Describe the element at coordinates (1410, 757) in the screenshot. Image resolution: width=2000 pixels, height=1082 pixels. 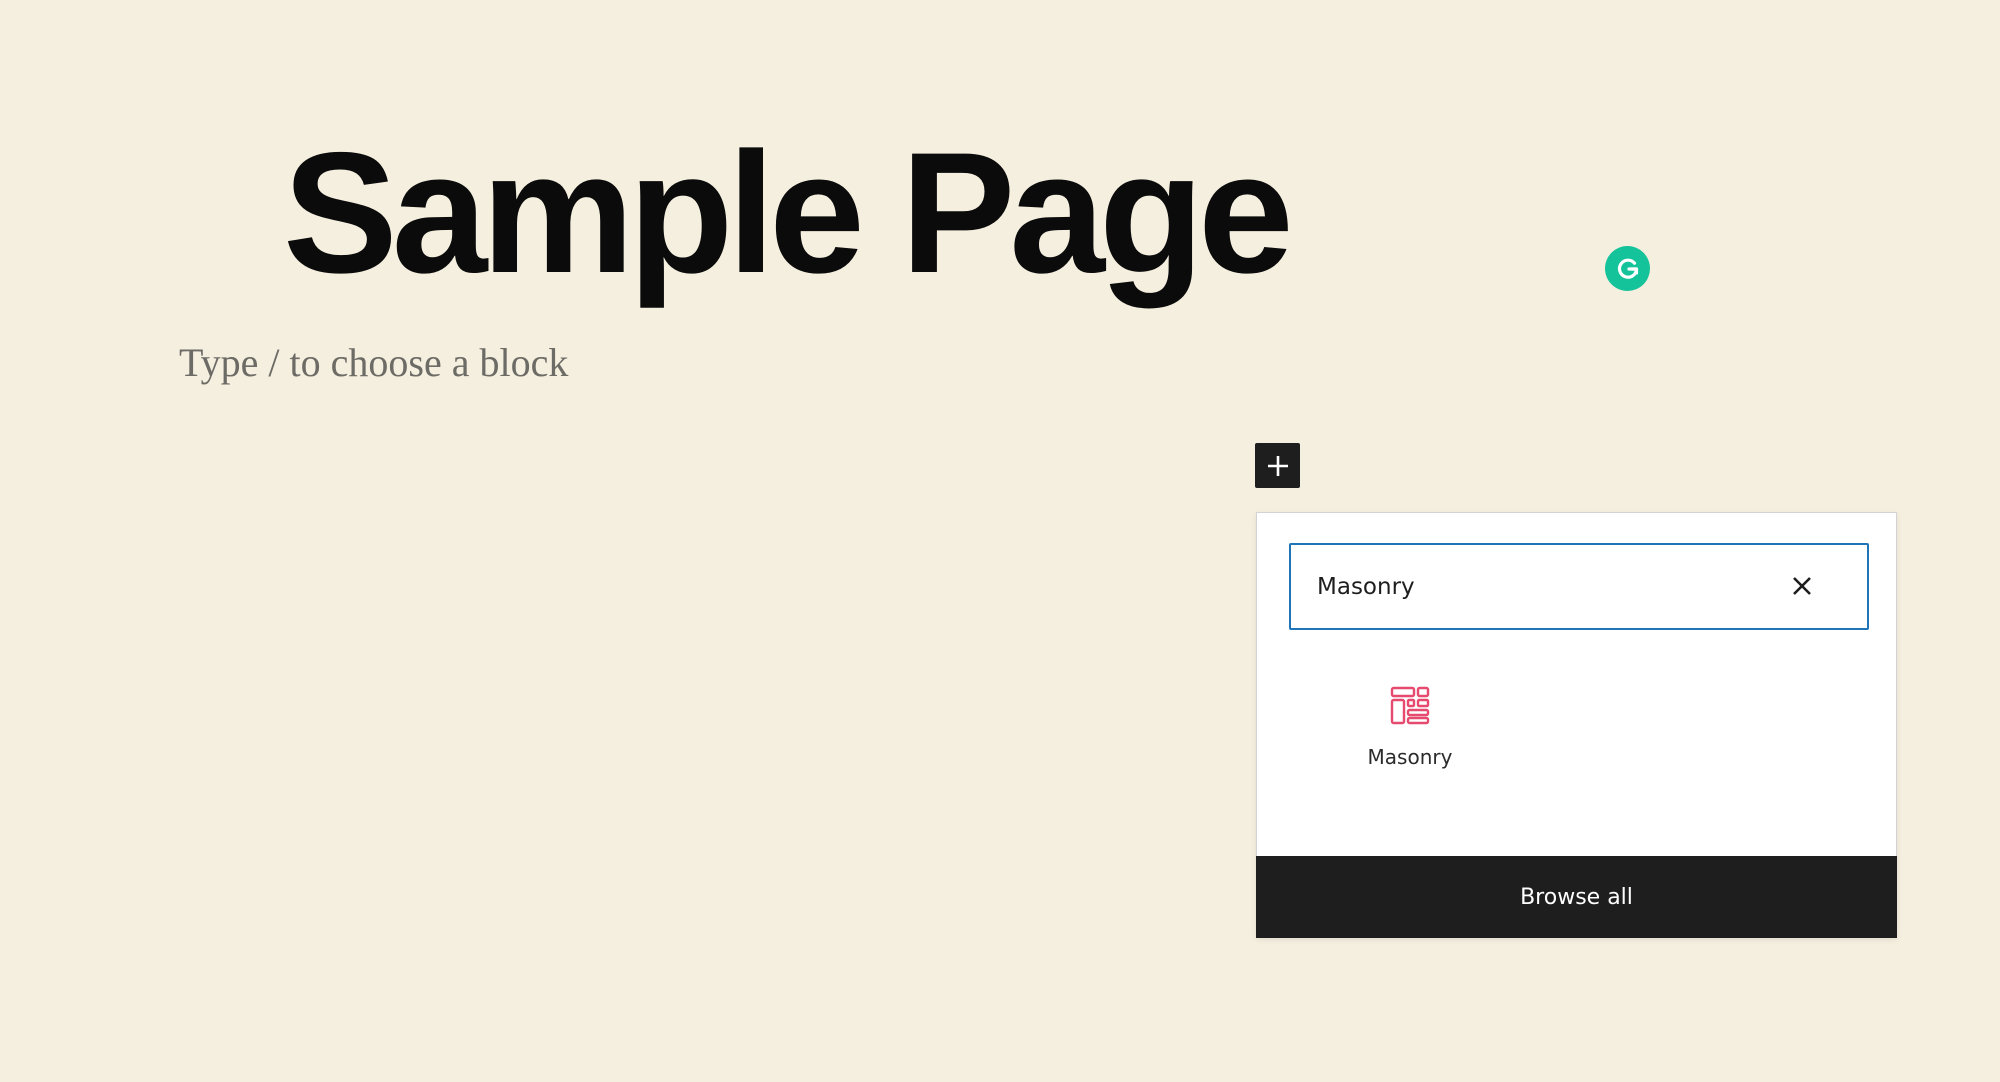
I see `block-result-label: Masonry` at that location.